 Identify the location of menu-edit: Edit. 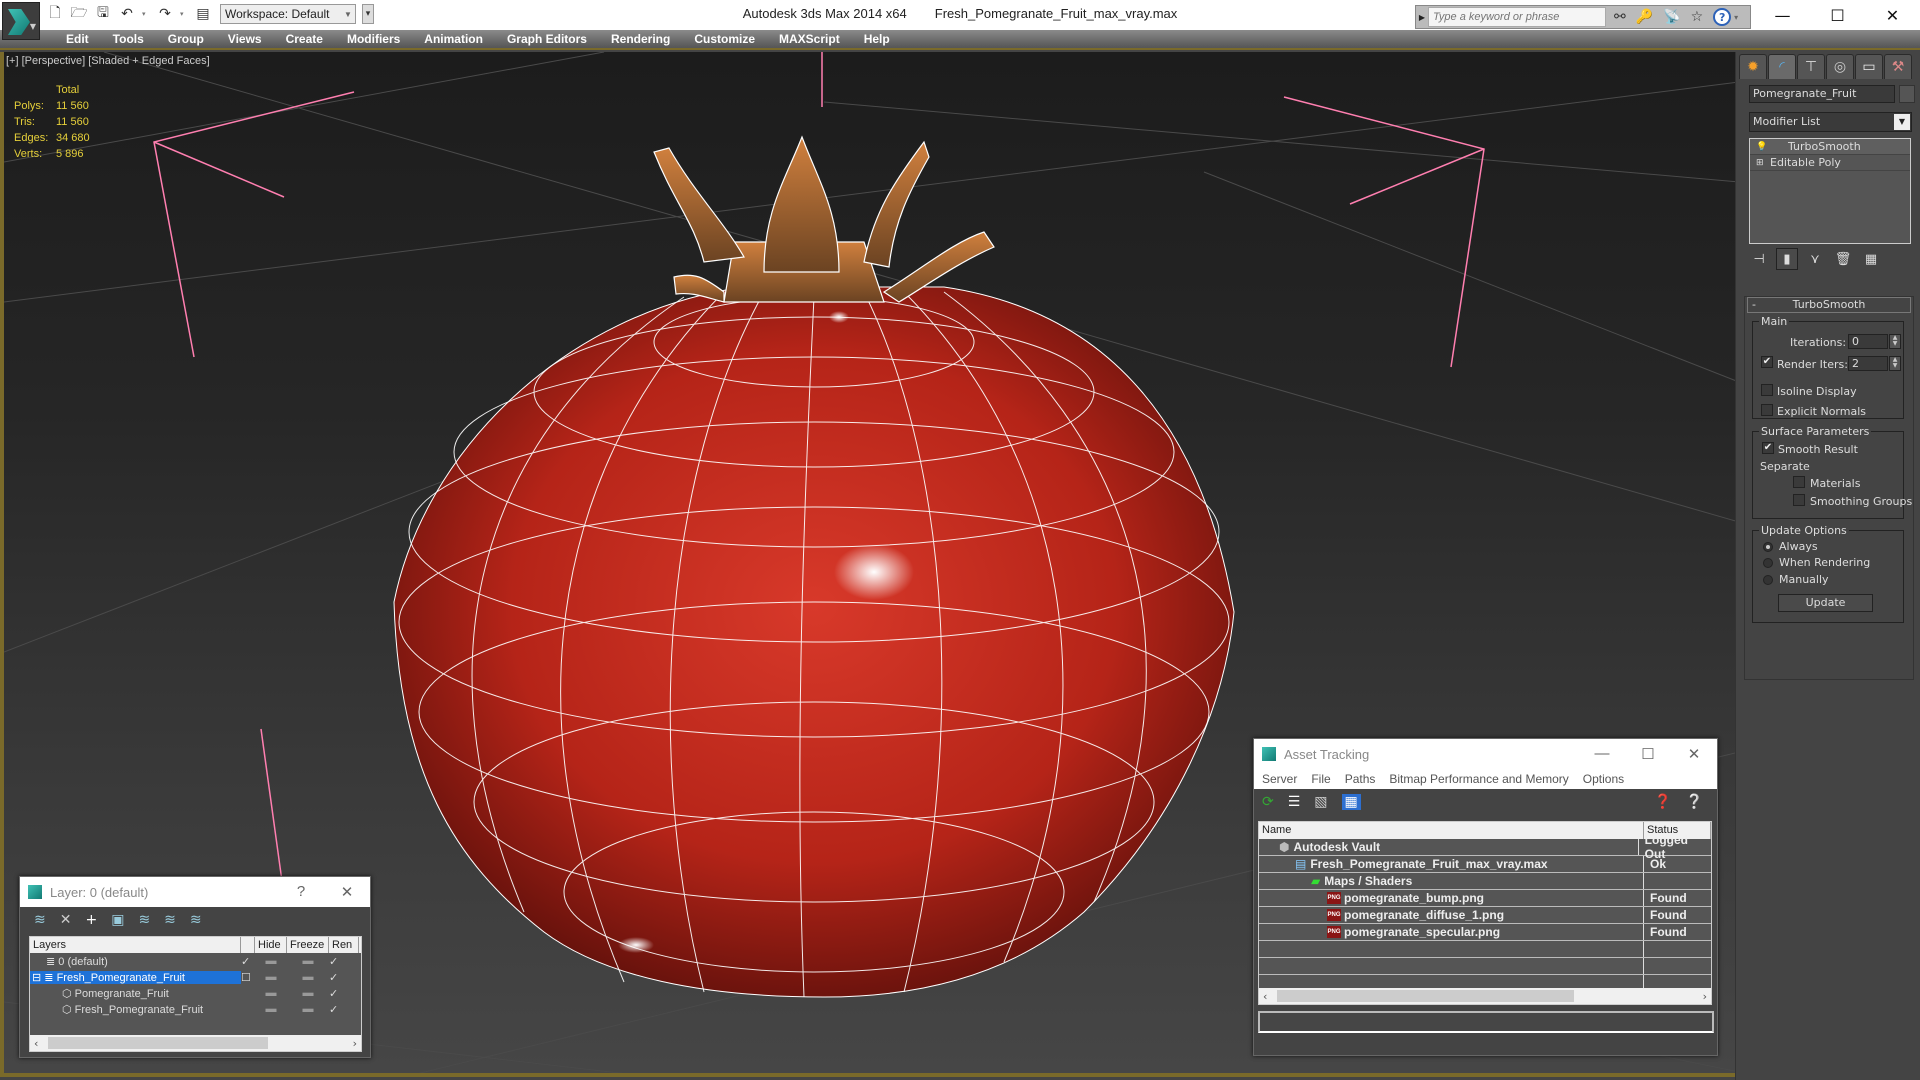
(77, 39).